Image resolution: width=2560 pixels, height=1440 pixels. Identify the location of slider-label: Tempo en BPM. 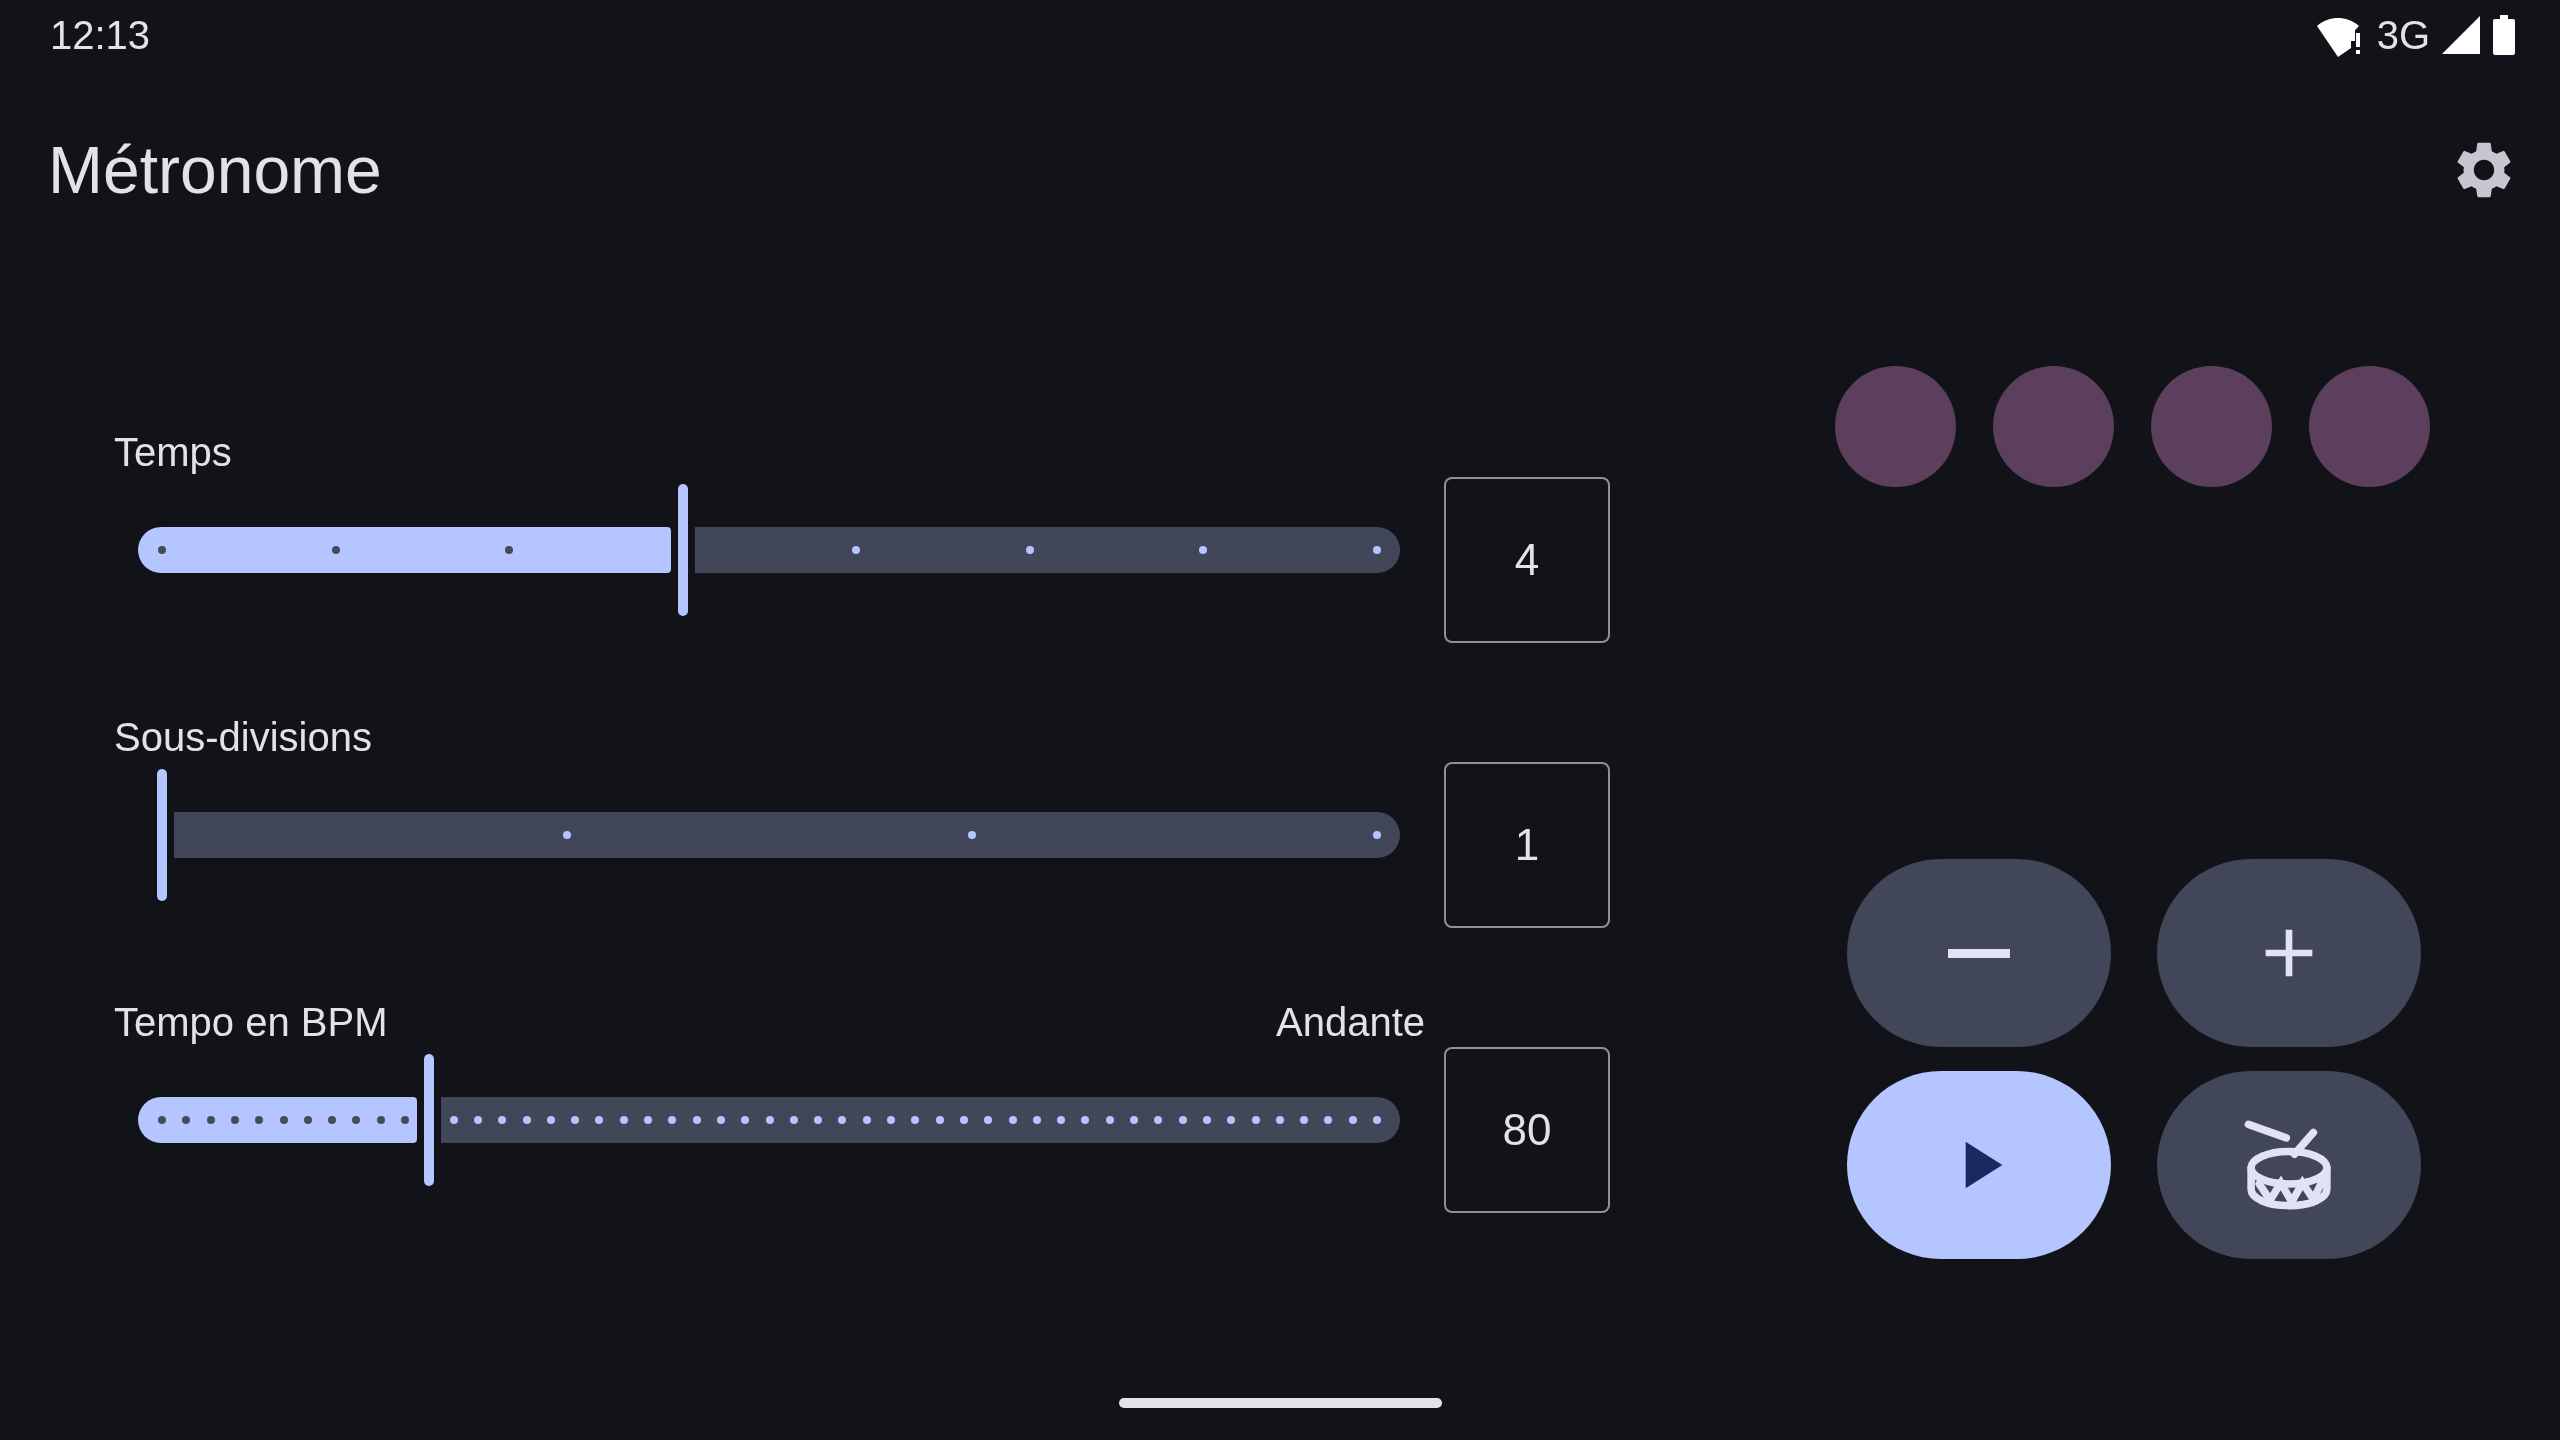
(251, 1022).